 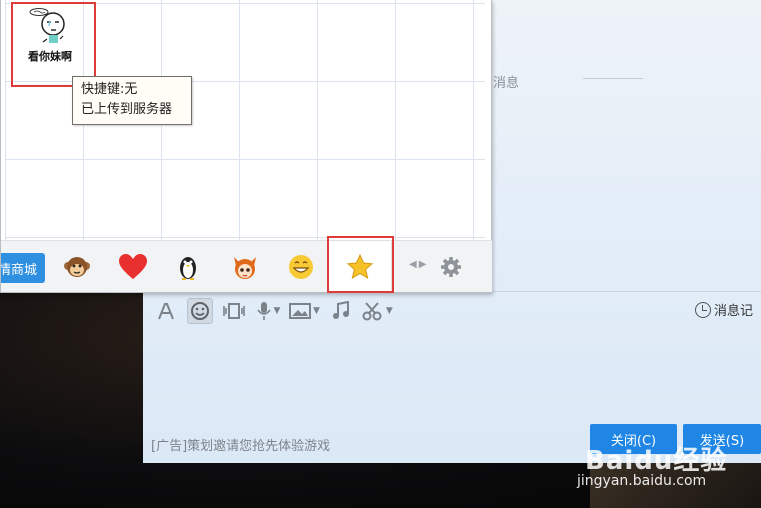 What do you see at coordinates (127, 109) in the screenshot?
I see `tooltip-upload-status: 已上传到服务器` at bounding box center [127, 109].